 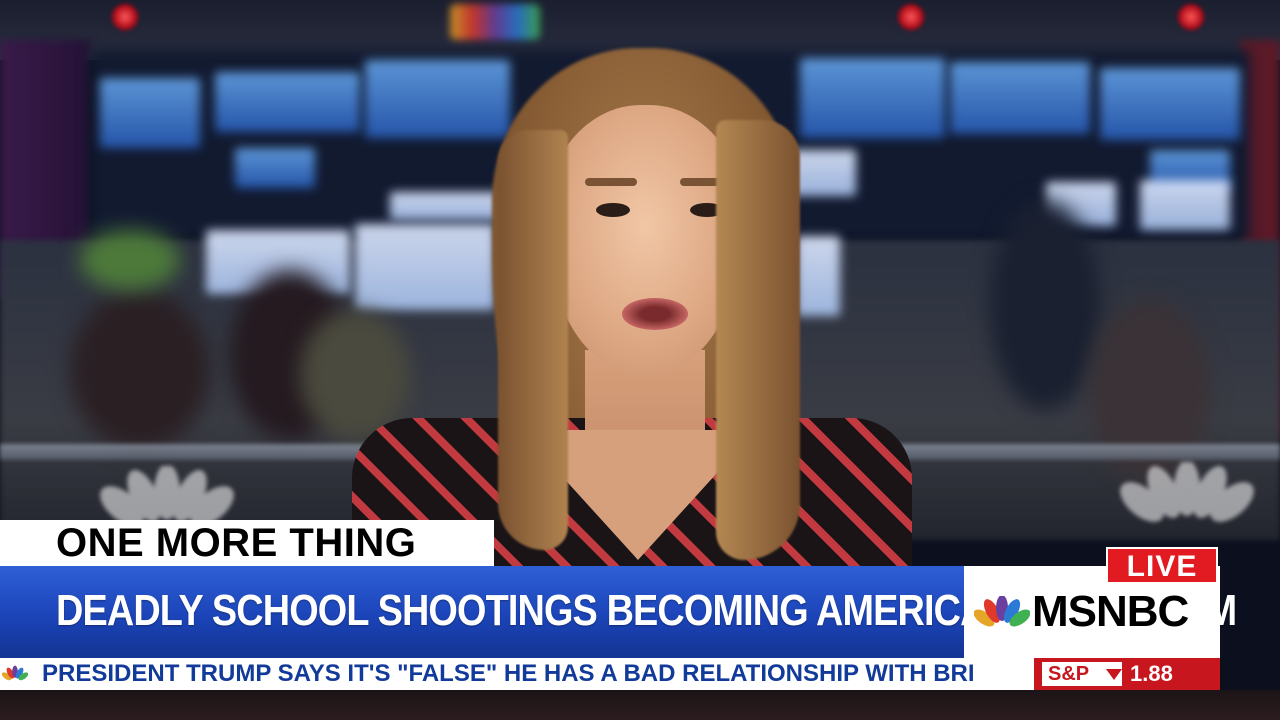 I want to click on background-object, so click(x=130, y=260).